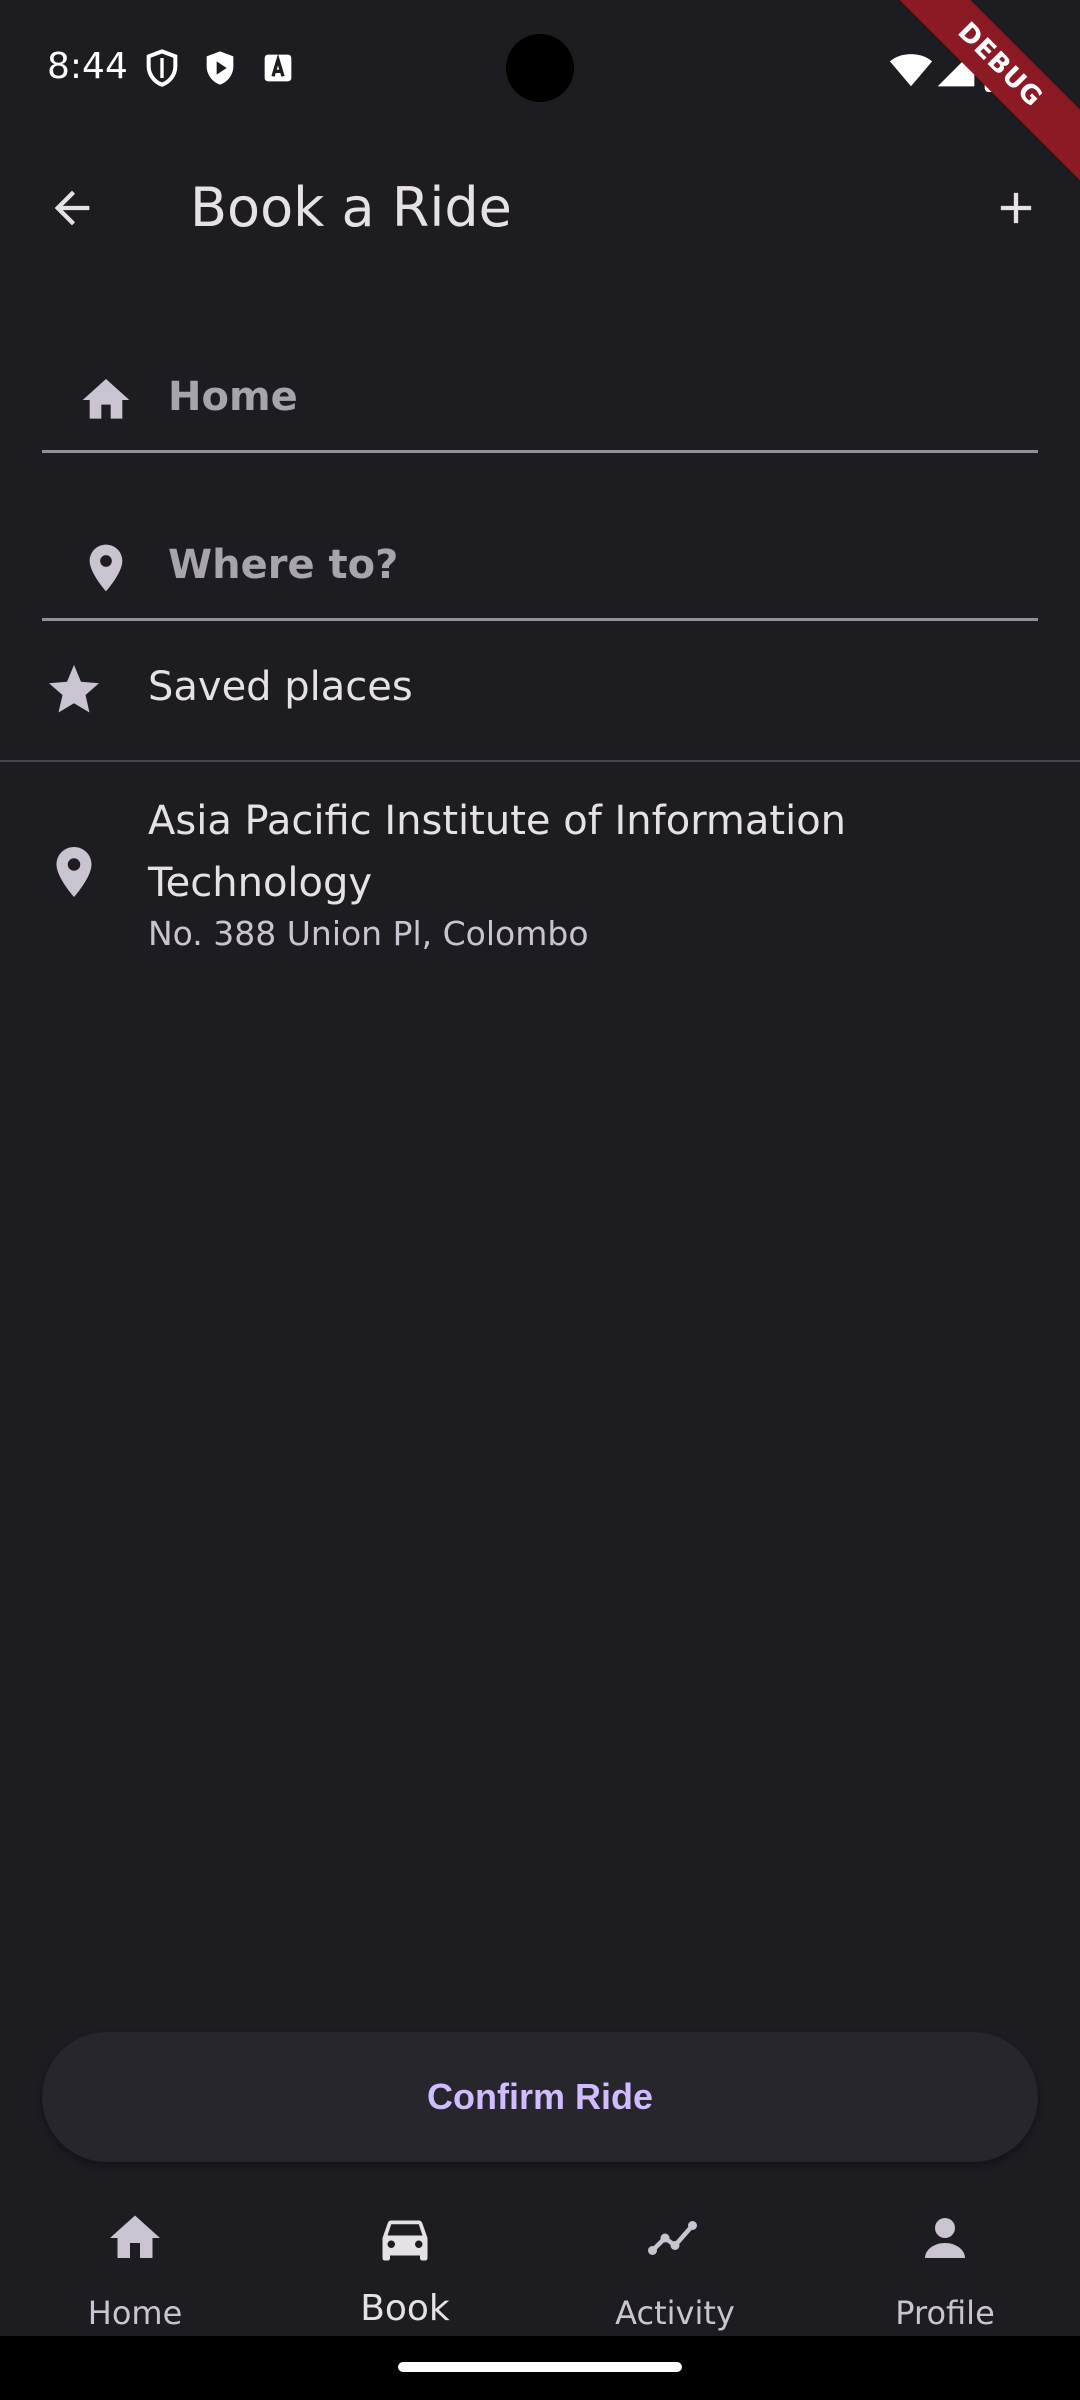 Image resolution: width=1080 pixels, height=2400 pixels. I want to click on nav-item-book: Book, so click(405, 2260).